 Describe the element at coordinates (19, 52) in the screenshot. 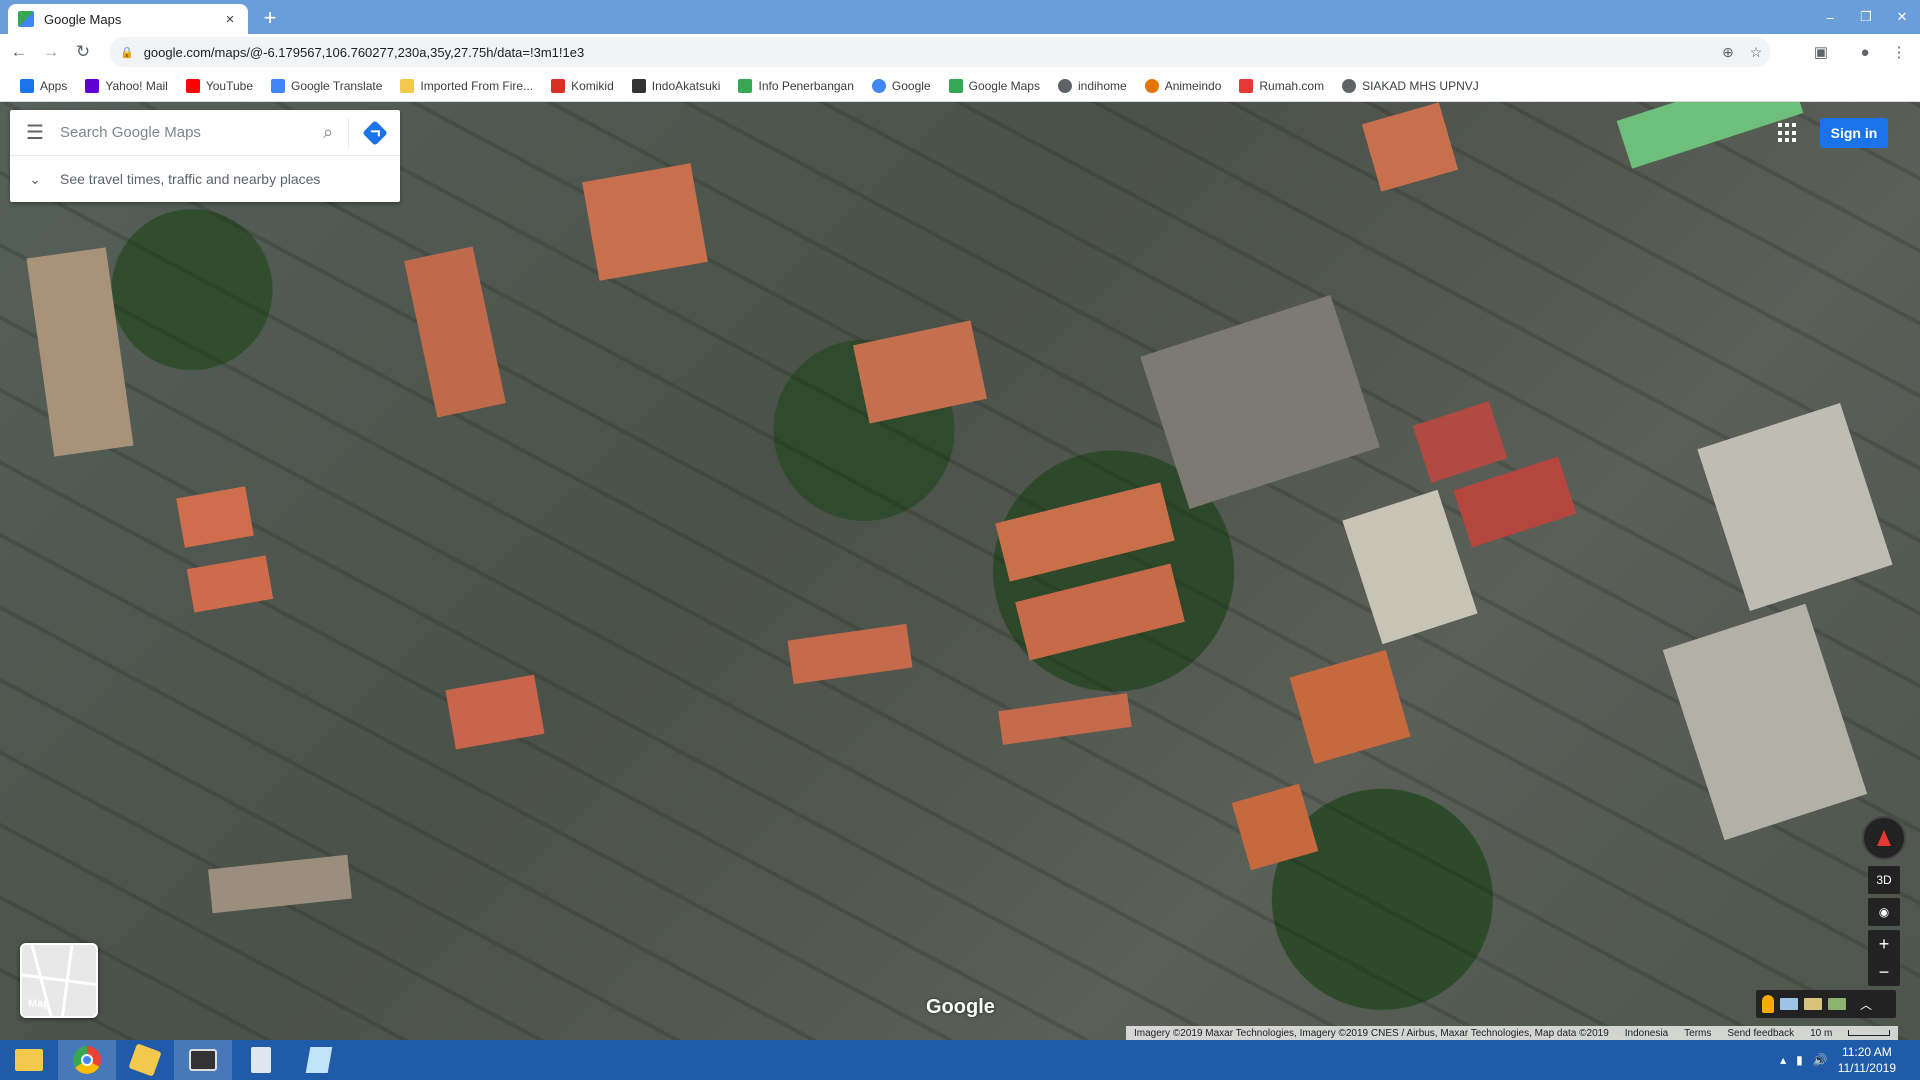

I see `back-arrow-icon: ←` at that location.